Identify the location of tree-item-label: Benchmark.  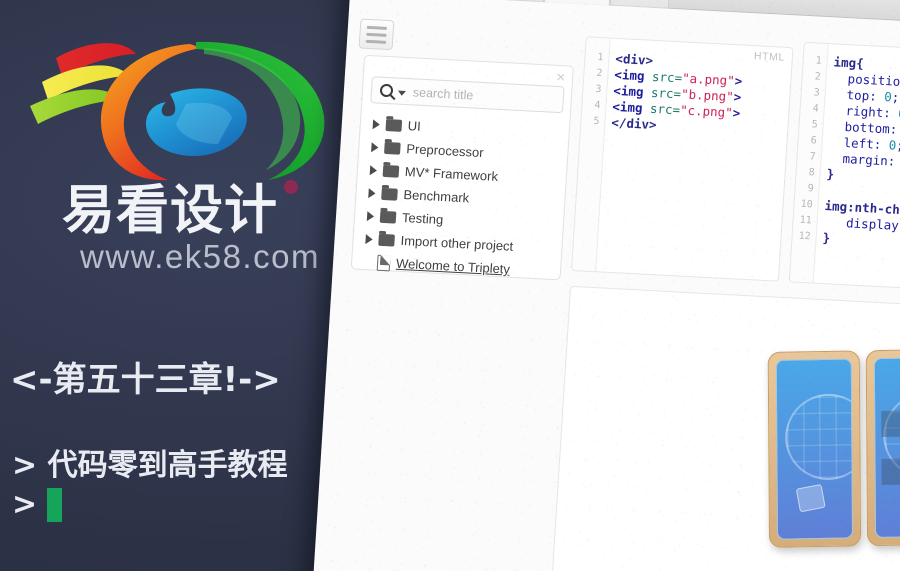
(436, 196).